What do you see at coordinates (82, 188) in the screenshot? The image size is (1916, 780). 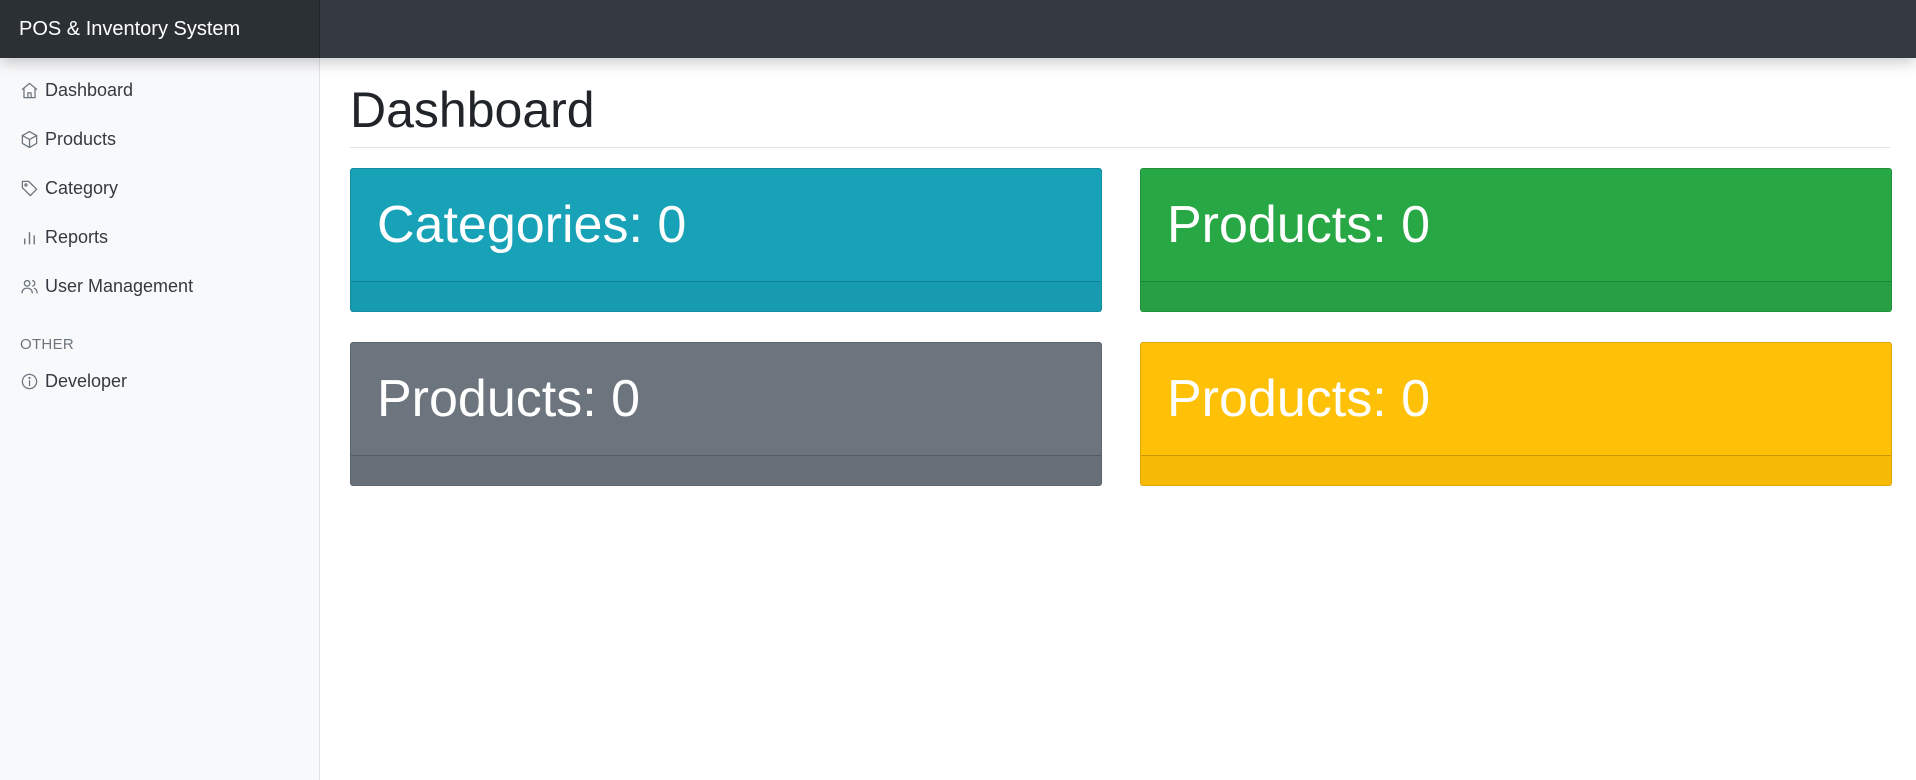 I see `sidebar-item-label: Category` at bounding box center [82, 188].